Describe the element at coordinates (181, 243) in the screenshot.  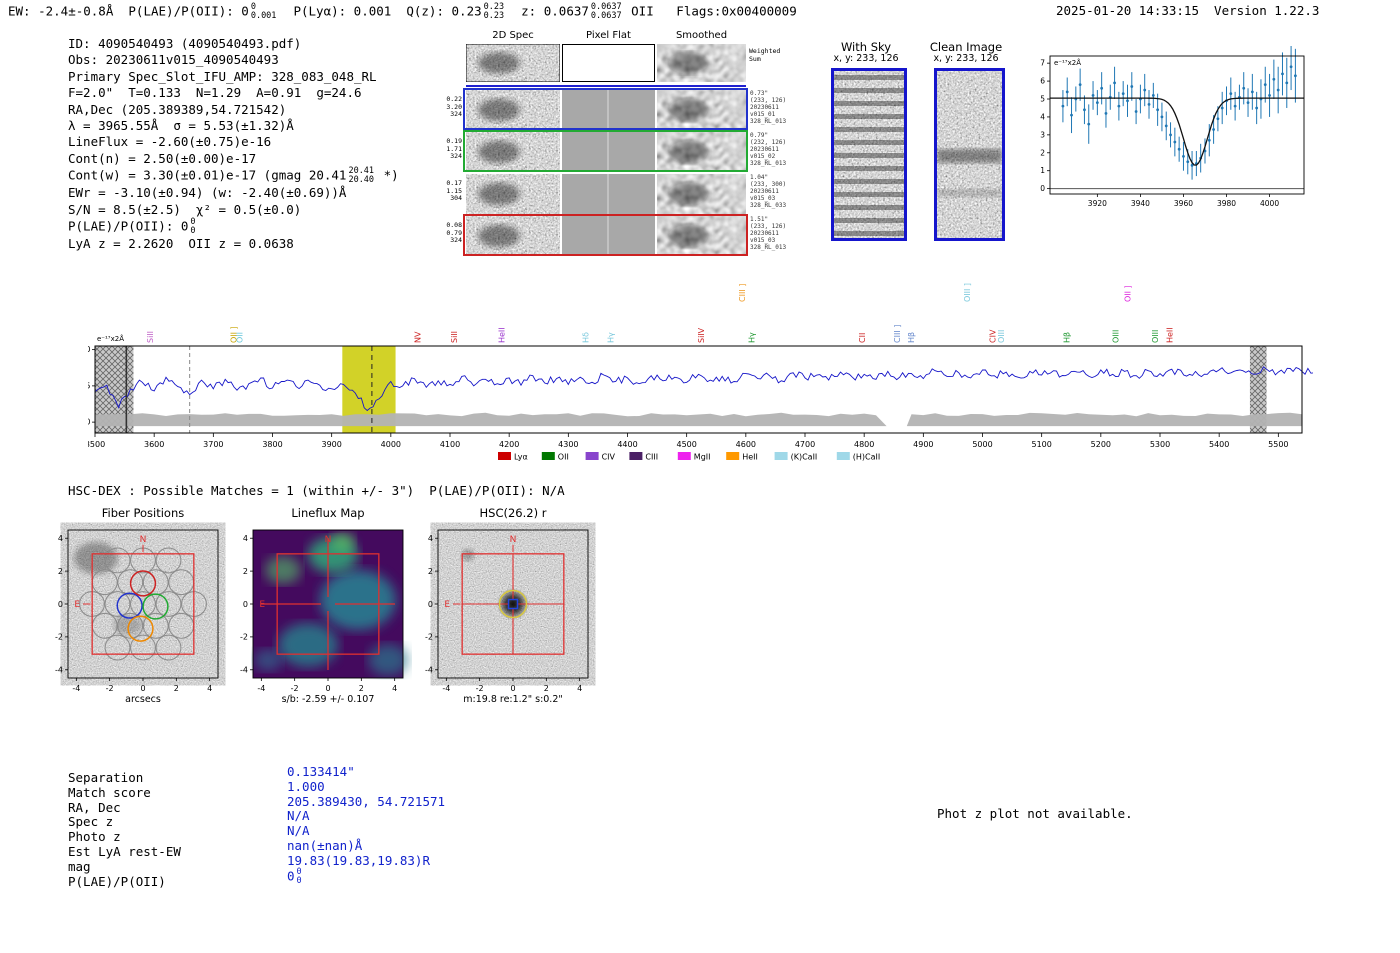
I see `info-line-12: LyA z = 2.2620 OII z = 0.0638` at that location.